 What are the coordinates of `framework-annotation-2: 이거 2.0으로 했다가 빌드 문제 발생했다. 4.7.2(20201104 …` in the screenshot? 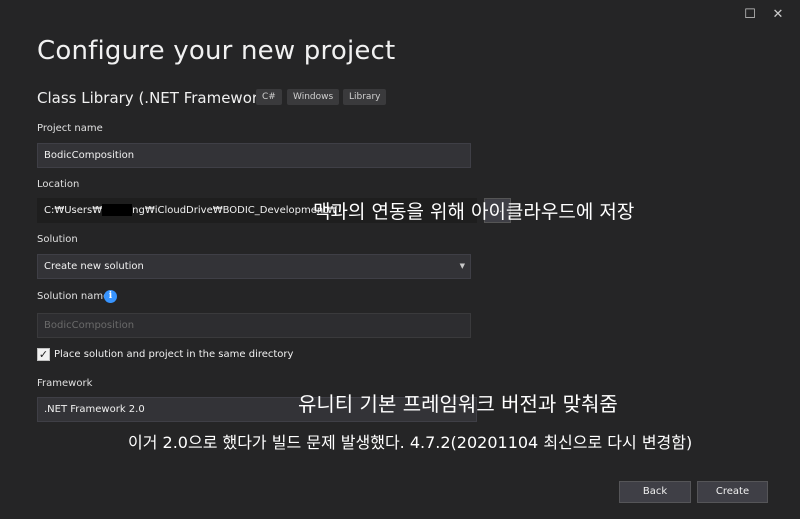 It's located at (410, 442).